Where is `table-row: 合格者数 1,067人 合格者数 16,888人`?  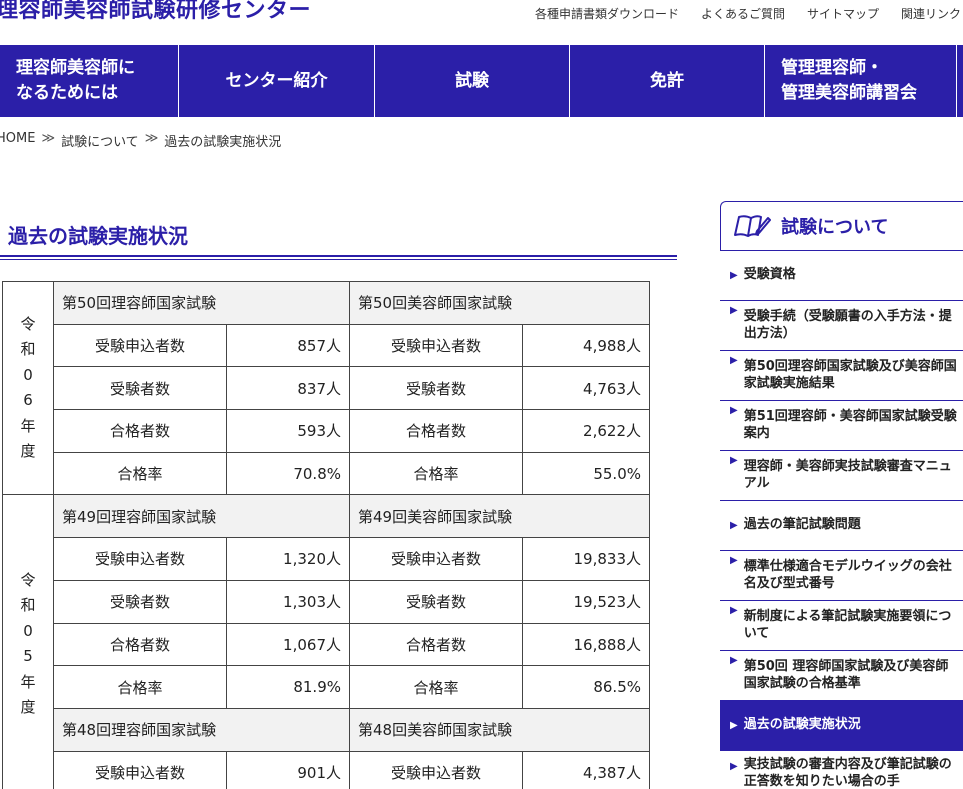 table-row: 合格者数 1,067人 合格者数 16,888人 is located at coordinates (326, 644).